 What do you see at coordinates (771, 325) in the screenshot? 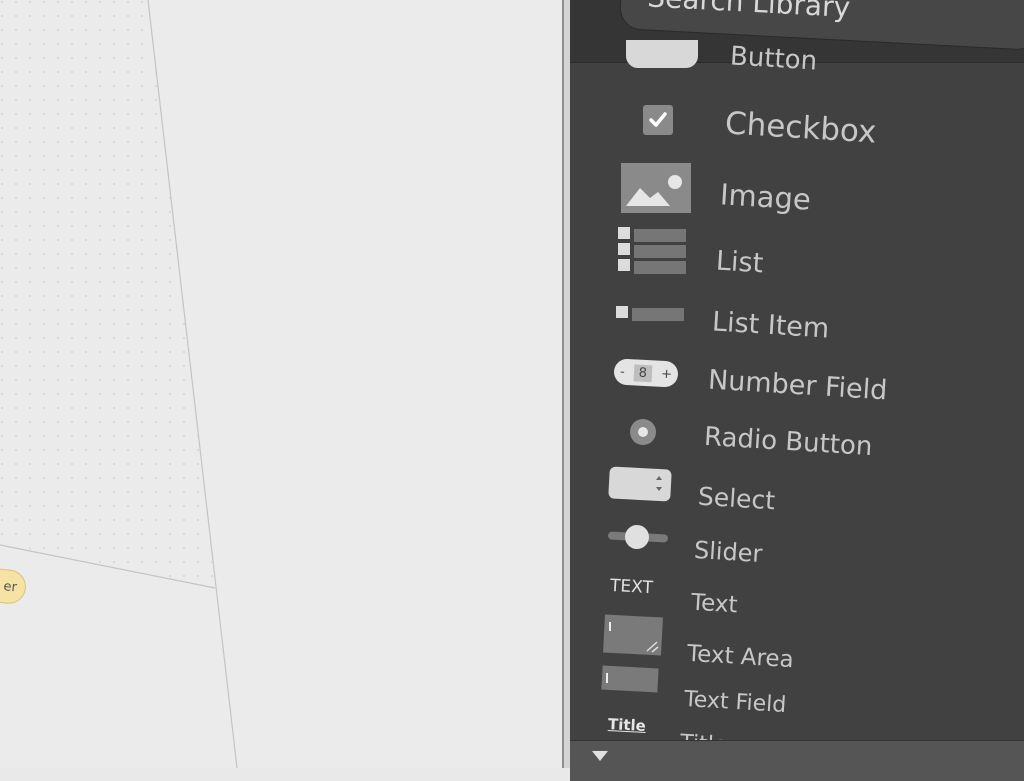
I see `library-item-label: List Item` at bounding box center [771, 325].